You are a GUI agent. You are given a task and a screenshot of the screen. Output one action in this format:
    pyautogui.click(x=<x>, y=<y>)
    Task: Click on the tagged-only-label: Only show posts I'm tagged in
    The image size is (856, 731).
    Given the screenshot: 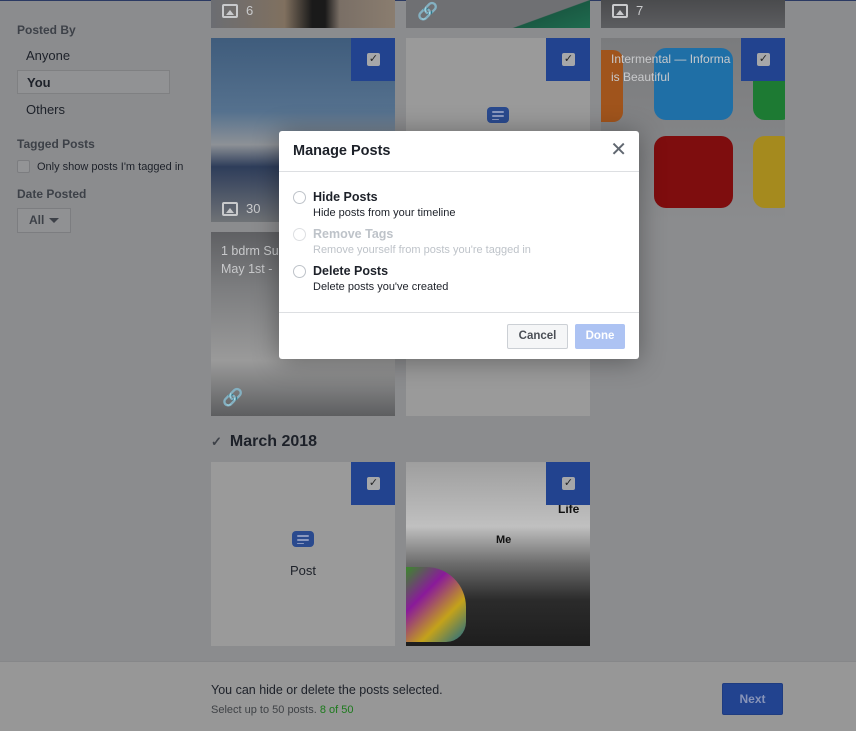 What is the action you would take?
    pyautogui.click(x=110, y=166)
    